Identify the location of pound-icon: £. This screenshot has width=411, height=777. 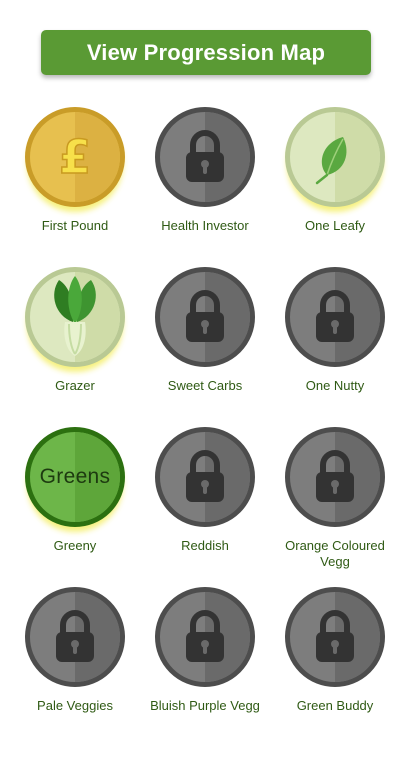
(75, 157).